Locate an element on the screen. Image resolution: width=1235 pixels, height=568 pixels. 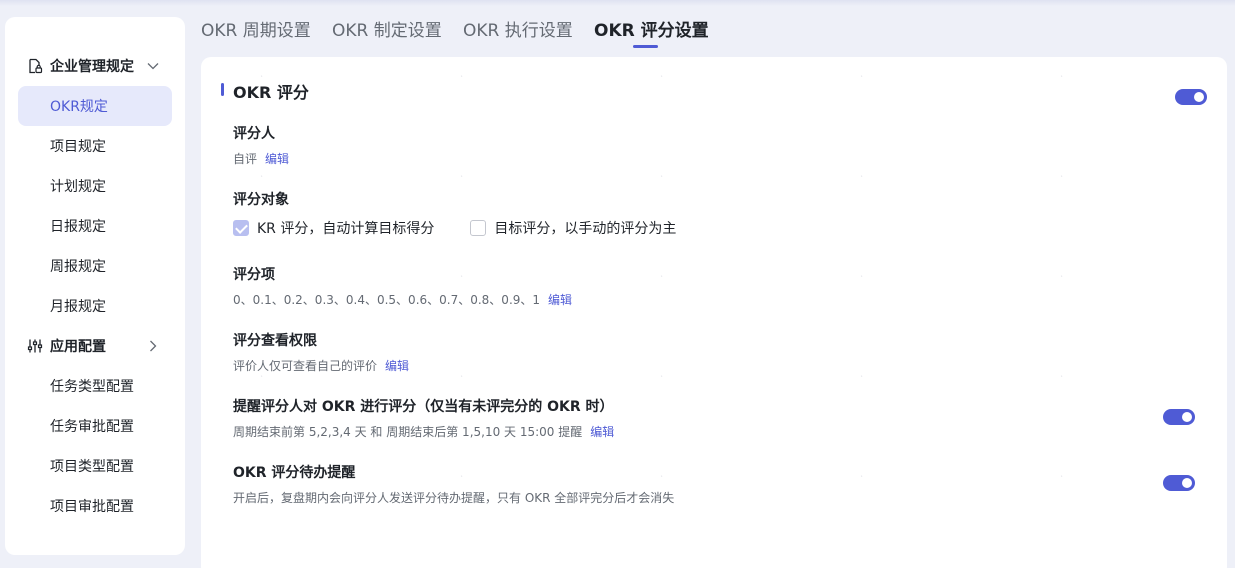
objective-scoring-checkbox is located at coordinates (478, 228).